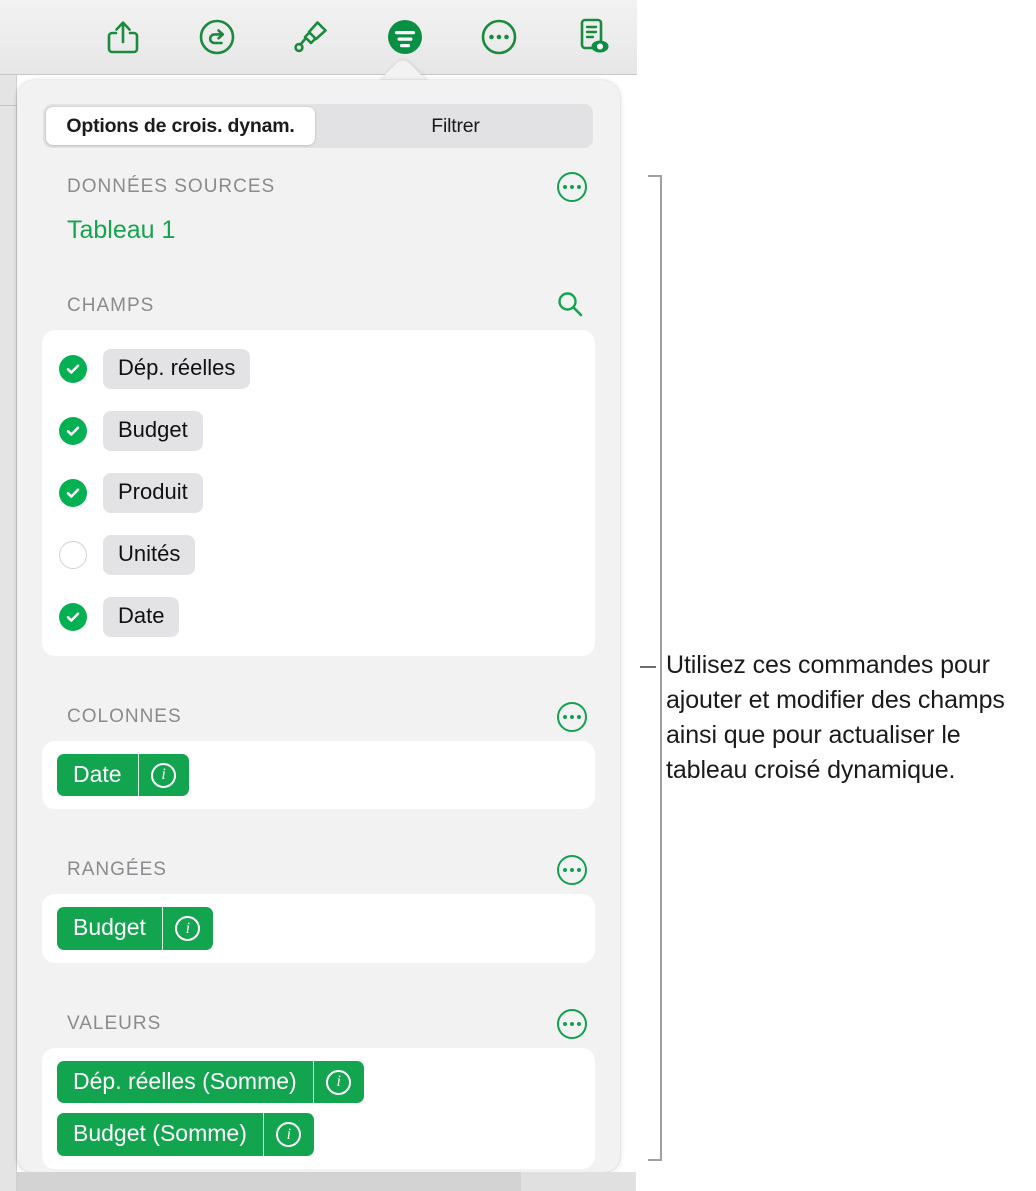  I want to click on rows-section-header: RANGÉES, so click(318, 870).